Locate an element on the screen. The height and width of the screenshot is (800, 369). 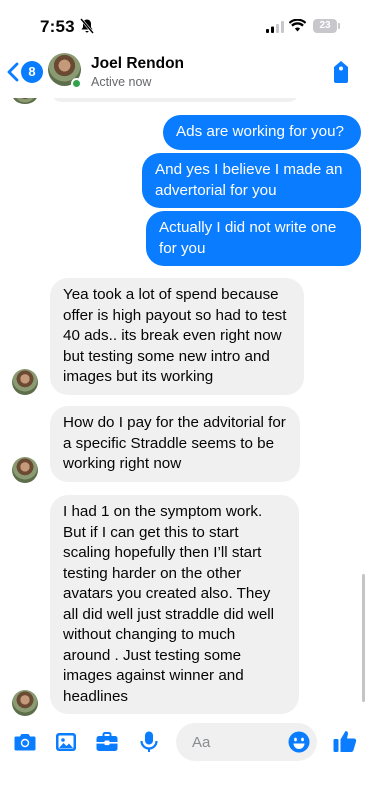
thumbs-up-icon is located at coordinates (345, 741).